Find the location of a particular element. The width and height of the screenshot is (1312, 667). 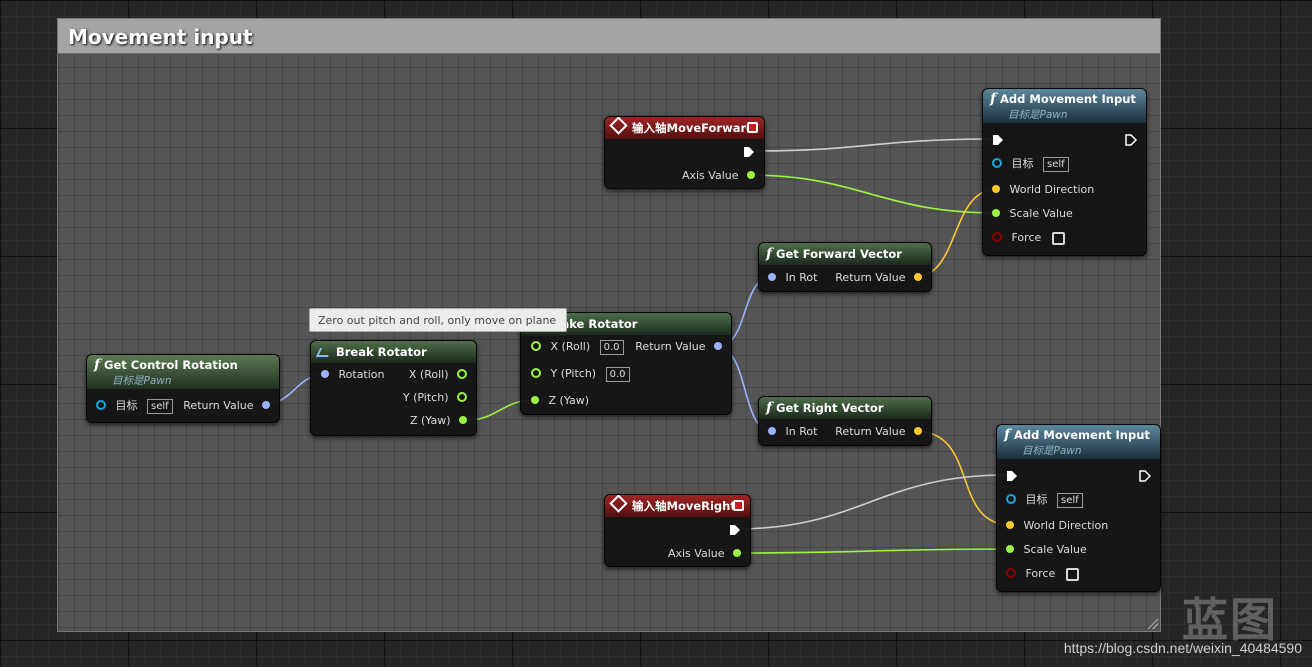

node-get-right-vector: f Get Right Vector In Rot Return Value is located at coordinates (845, 421).